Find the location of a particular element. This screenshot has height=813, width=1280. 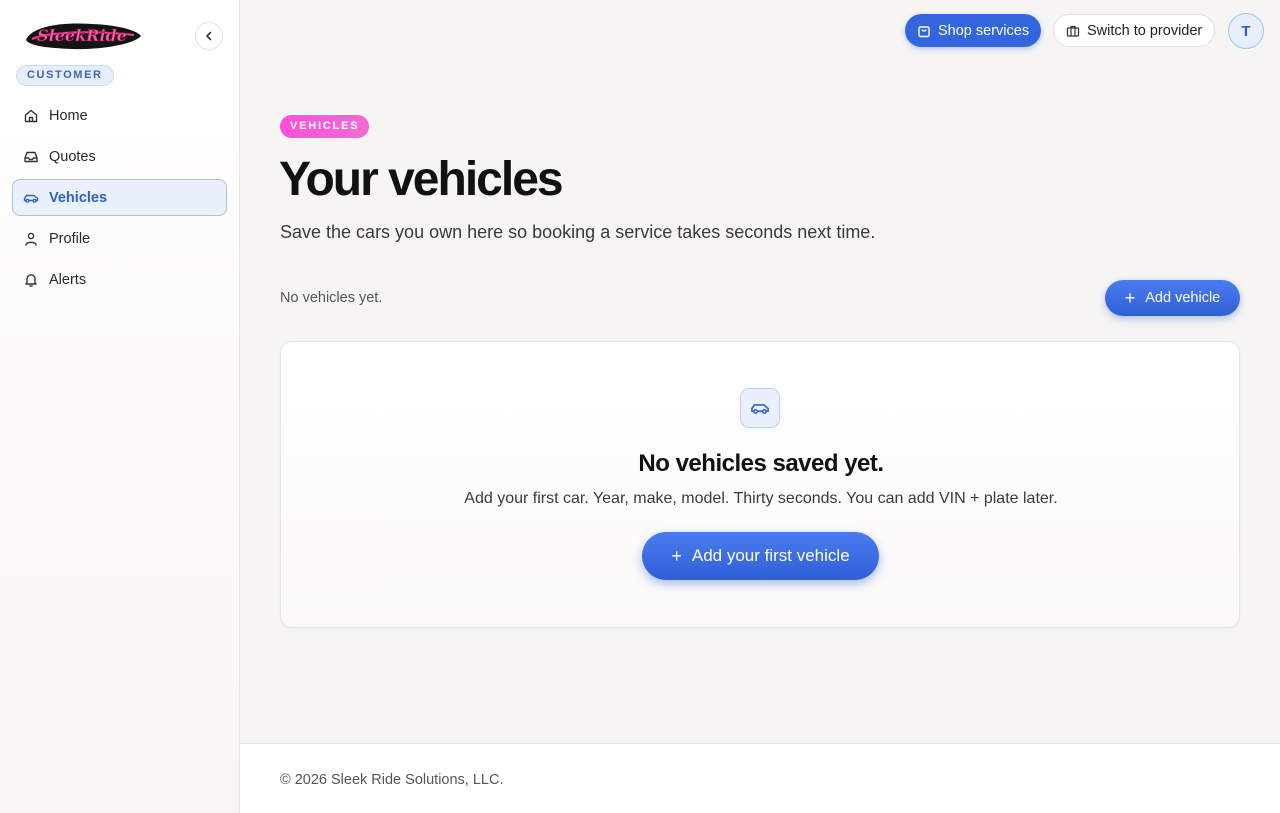

section-eyebrow: VEHICLES is located at coordinates (325, 126).